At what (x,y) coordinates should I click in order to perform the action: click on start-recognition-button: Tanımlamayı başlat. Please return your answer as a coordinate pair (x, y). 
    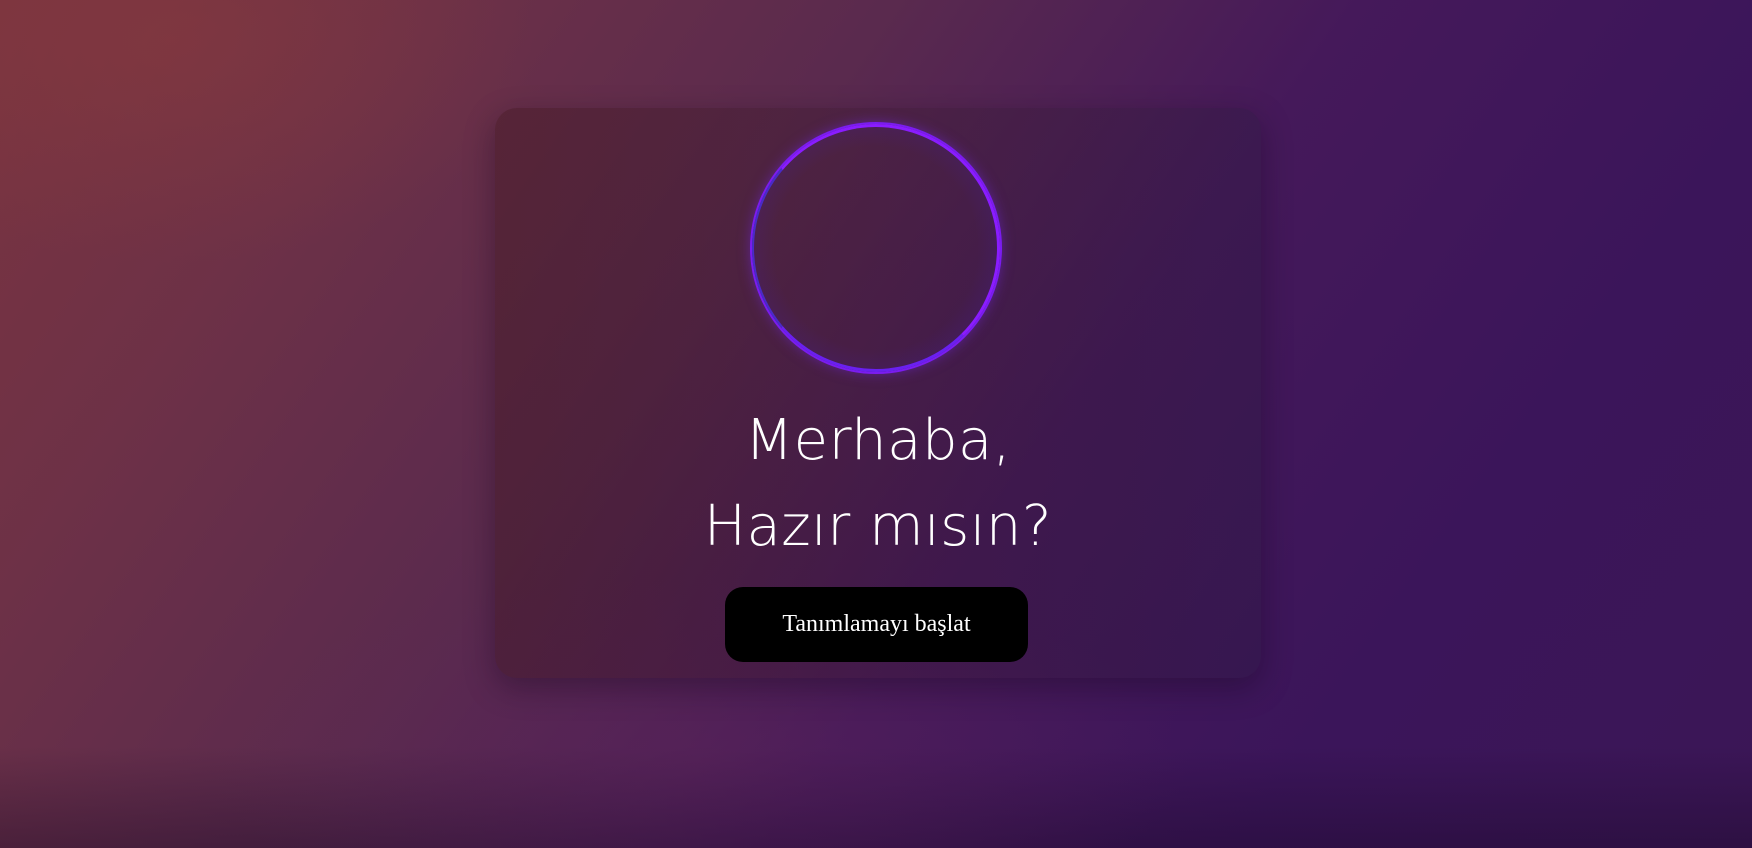
    Looking at the image, I should click on (876, 624).